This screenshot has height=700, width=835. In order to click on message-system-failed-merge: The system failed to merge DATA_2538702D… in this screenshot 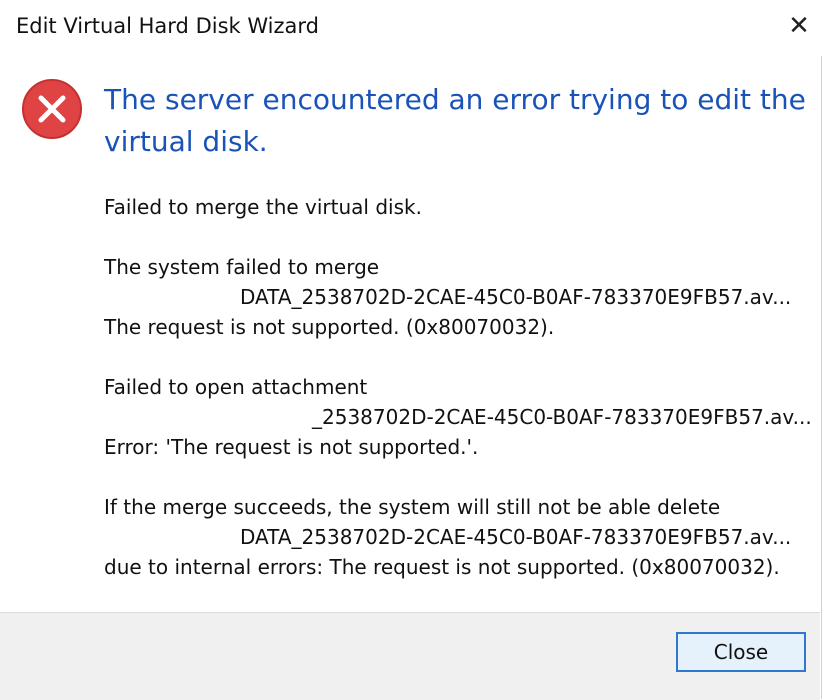, I will do `click(460, 297)`.